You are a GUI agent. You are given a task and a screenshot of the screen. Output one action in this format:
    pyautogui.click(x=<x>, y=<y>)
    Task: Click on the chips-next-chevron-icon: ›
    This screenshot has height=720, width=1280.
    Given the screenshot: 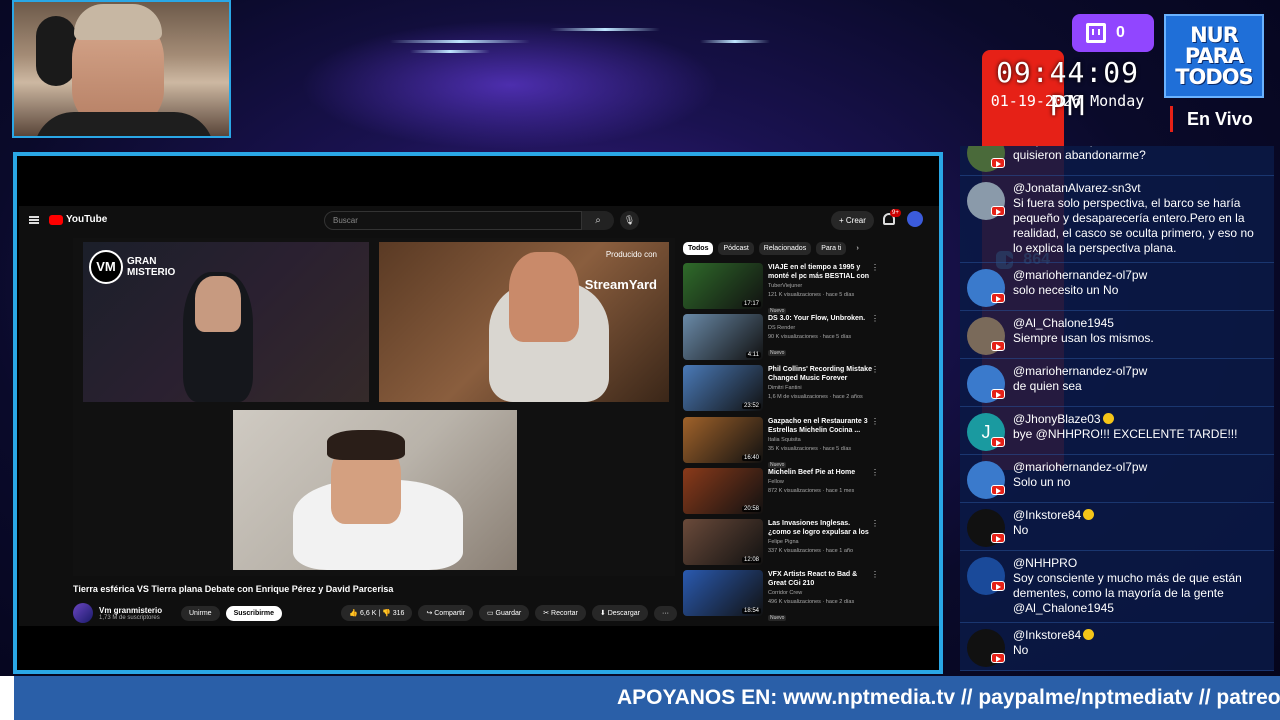 What is the action you would take?
    pyautogui.click(x=857, y=248)
    